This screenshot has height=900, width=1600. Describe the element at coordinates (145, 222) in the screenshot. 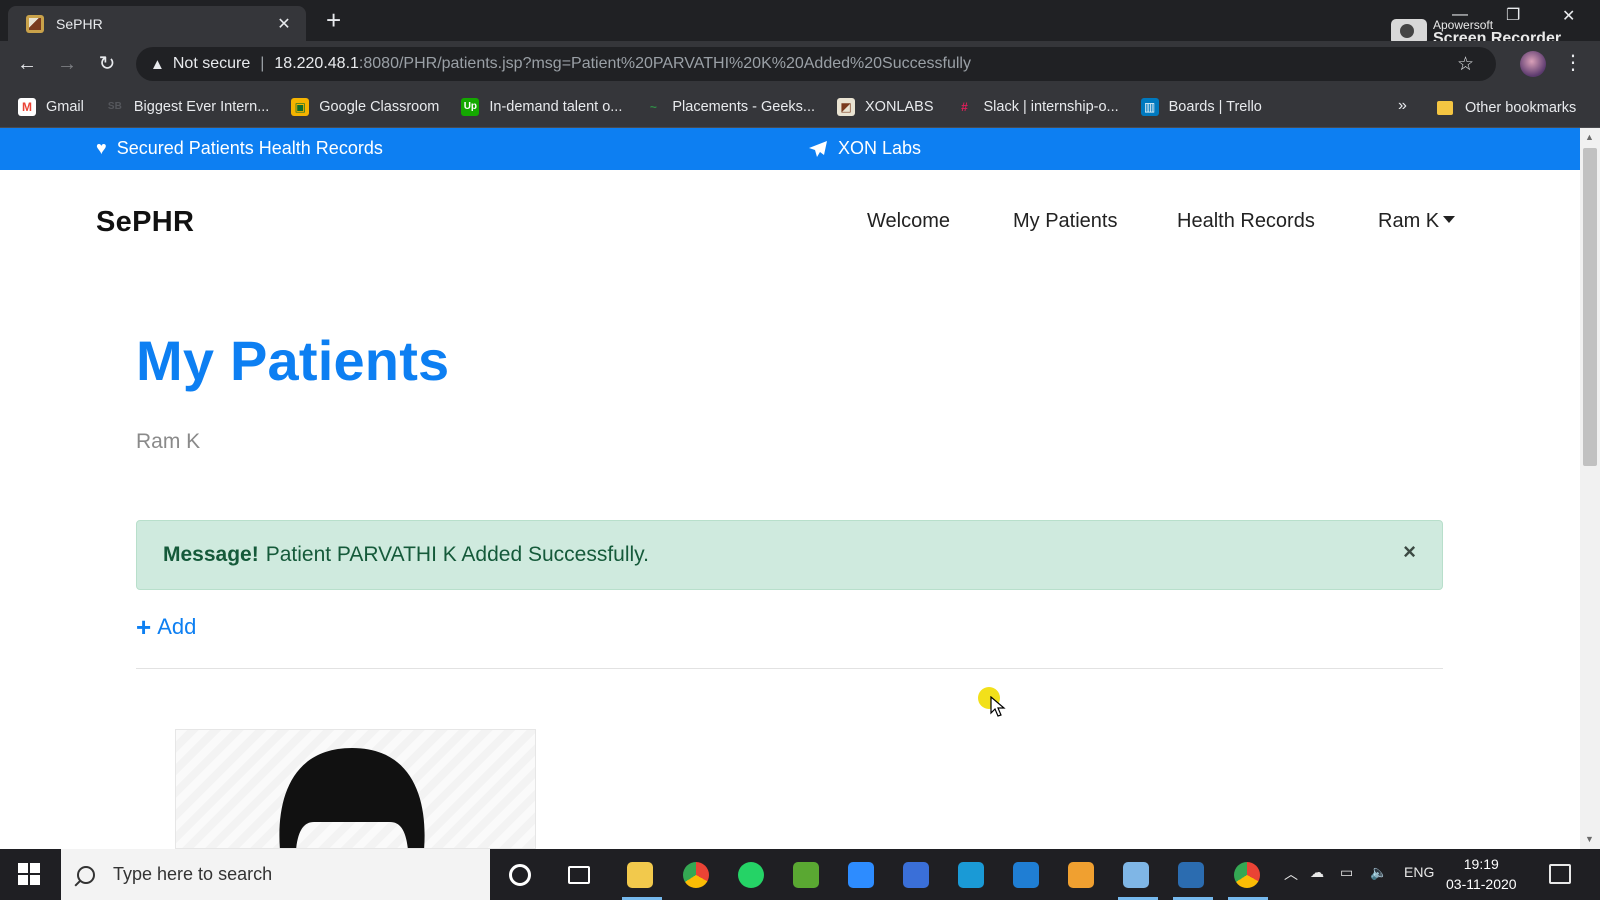

I see `brand-logo: SePHR` at that location.